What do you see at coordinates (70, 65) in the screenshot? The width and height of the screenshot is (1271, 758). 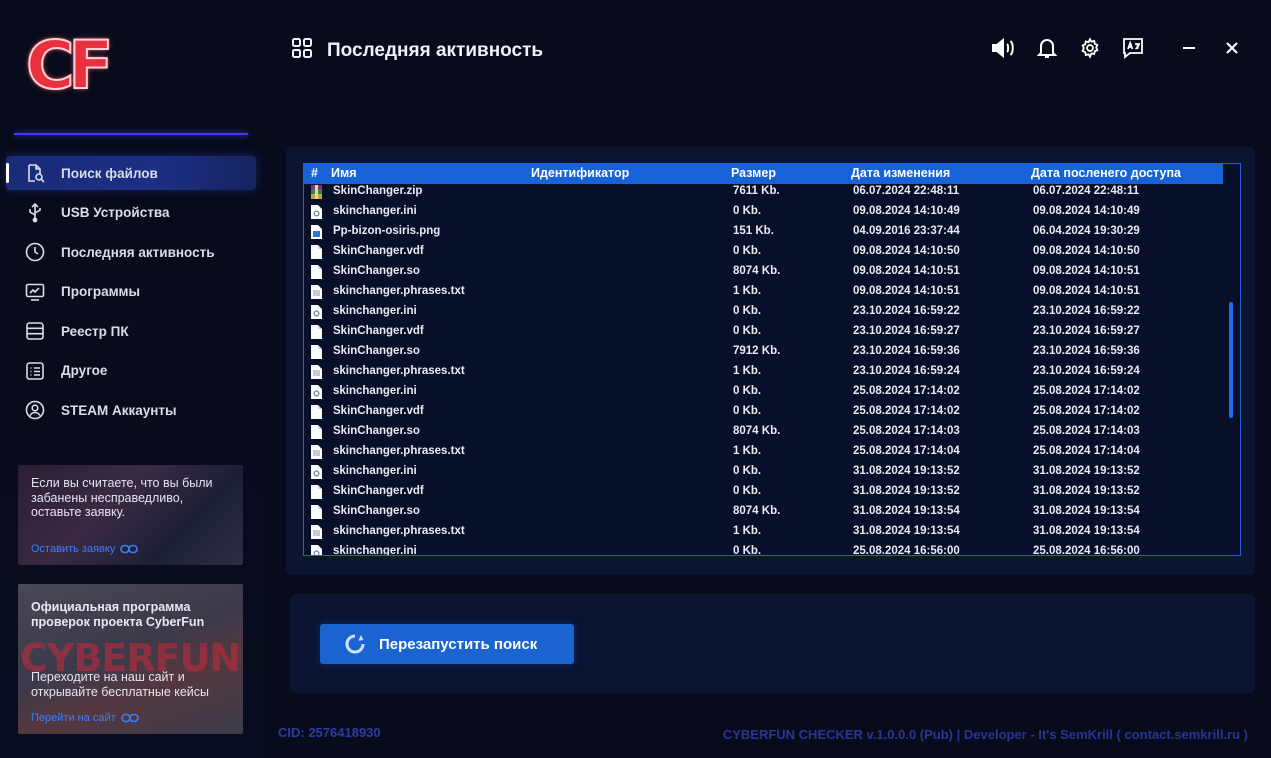 I see `app-logo: CF` at bounding box center [70, 65].